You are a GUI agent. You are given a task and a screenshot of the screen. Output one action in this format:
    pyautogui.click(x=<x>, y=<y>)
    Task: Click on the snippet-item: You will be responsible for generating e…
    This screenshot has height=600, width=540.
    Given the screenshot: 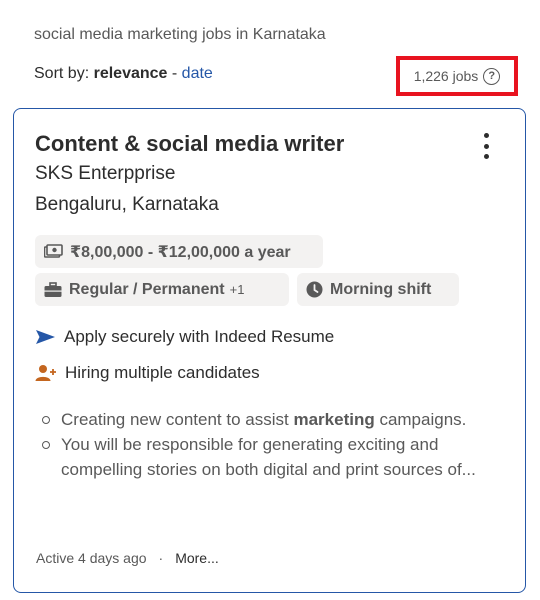 What is the action you would take?
    pyautogui.click(x=265, y=457)
    